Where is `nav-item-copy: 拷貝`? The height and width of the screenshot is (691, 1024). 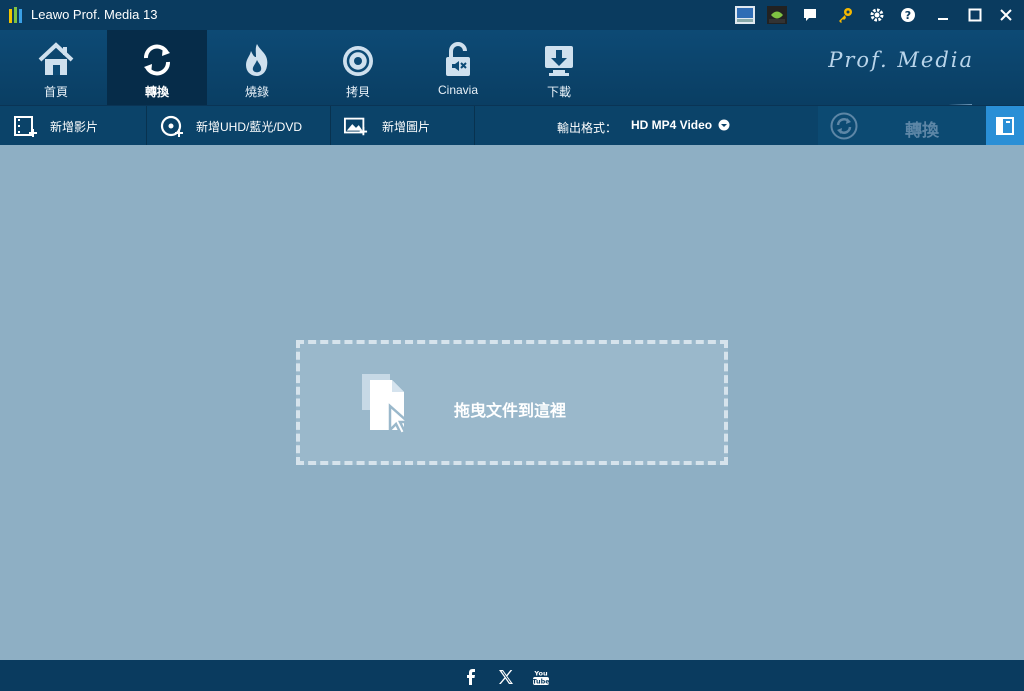 nav-item-copy: 拷貝 is located at coordinates (358, 67).